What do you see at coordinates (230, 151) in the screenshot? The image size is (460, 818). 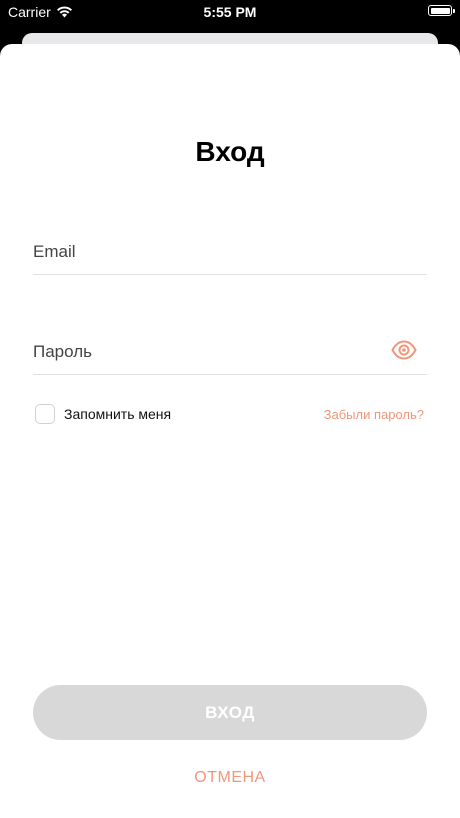 I see `page-title: Вход` at bounding box center [230, 151].